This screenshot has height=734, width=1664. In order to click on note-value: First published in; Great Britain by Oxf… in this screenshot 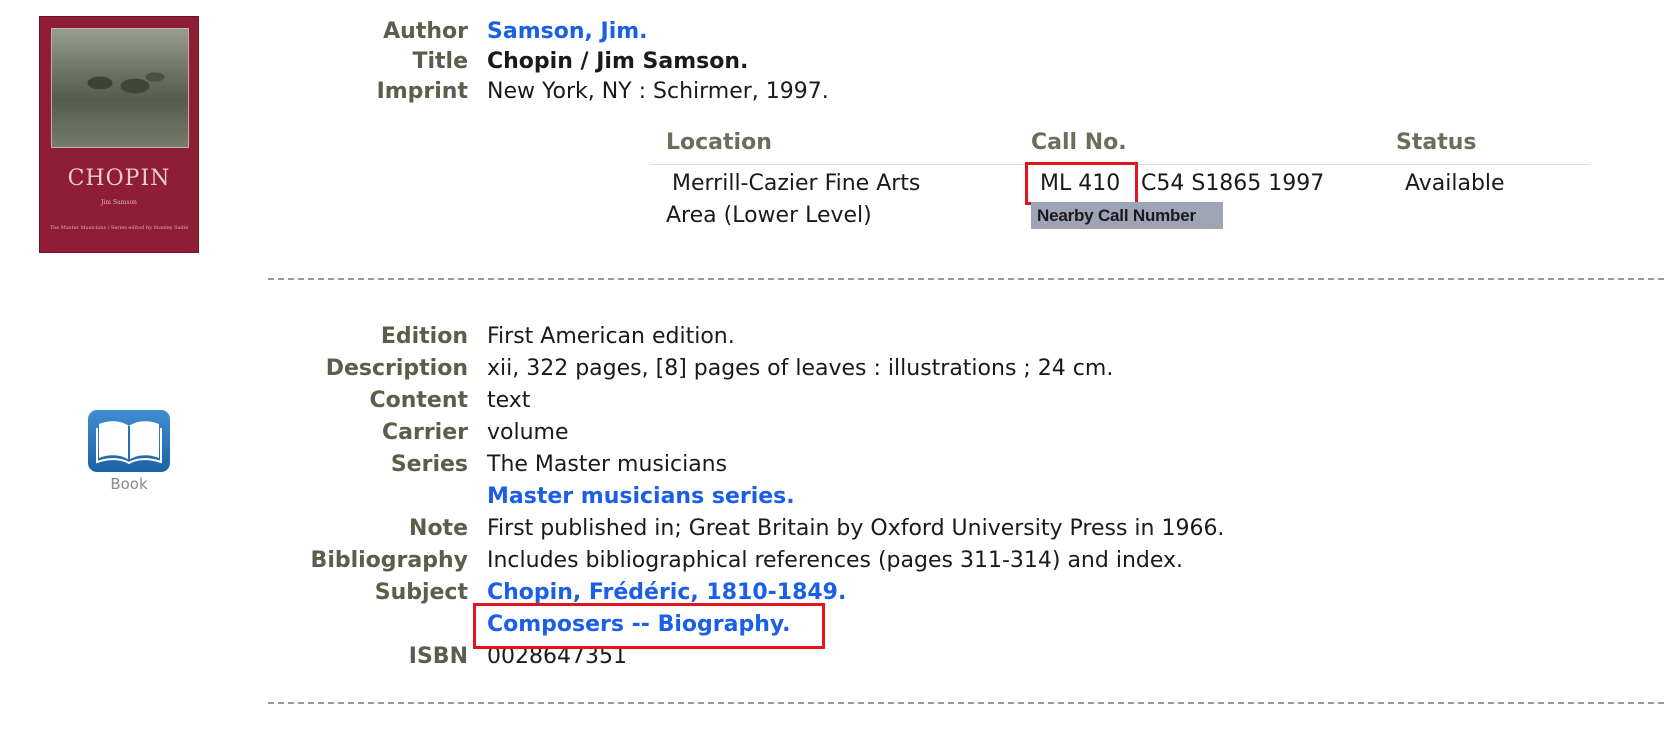, I will do `click(856, 528)`.